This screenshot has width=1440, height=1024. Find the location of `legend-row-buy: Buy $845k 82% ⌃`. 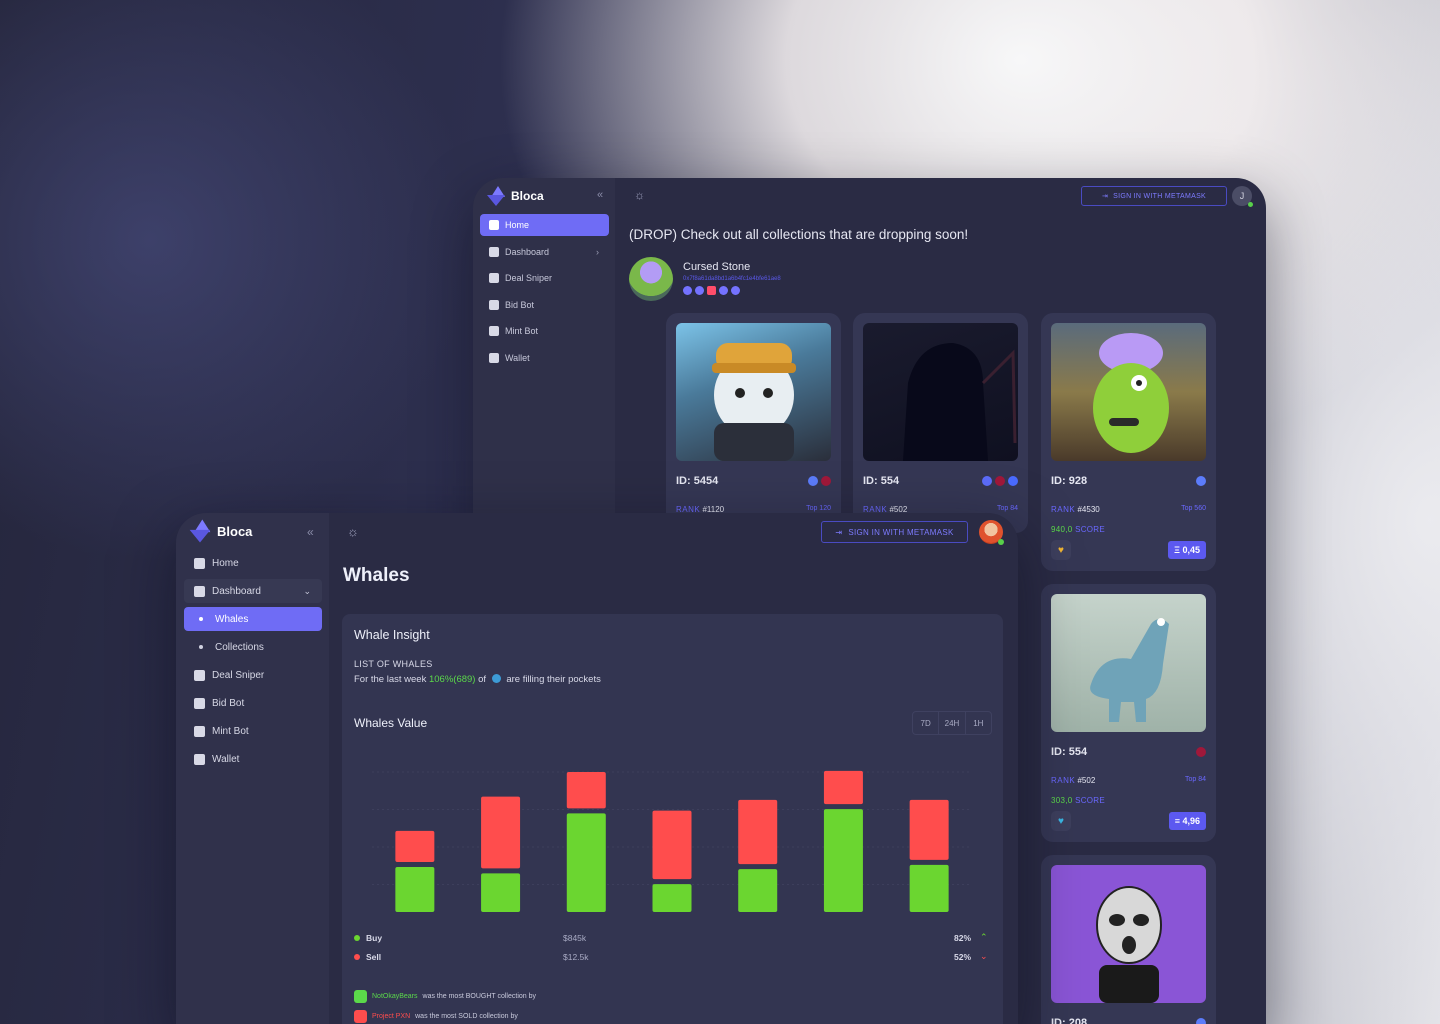

legend-row-buy: Buy $845k 82% ⌃ is located at coordinates (674, 937).